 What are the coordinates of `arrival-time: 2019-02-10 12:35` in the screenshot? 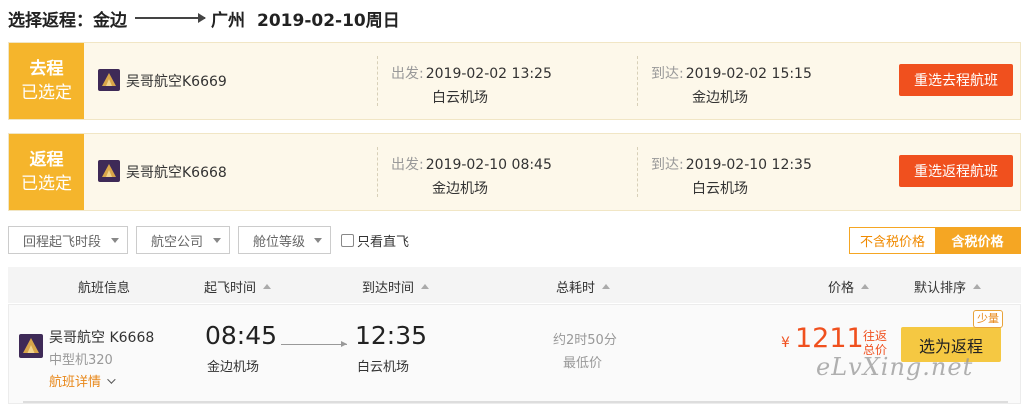 It's located at (748, 165).